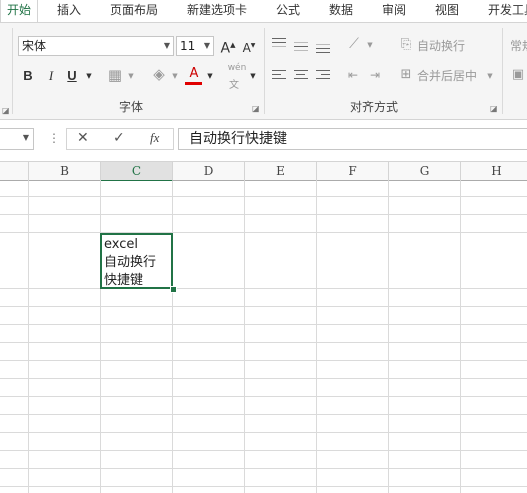 This screenshot has height=493, width=527. I want to click on group-divider, so click(264, 71).